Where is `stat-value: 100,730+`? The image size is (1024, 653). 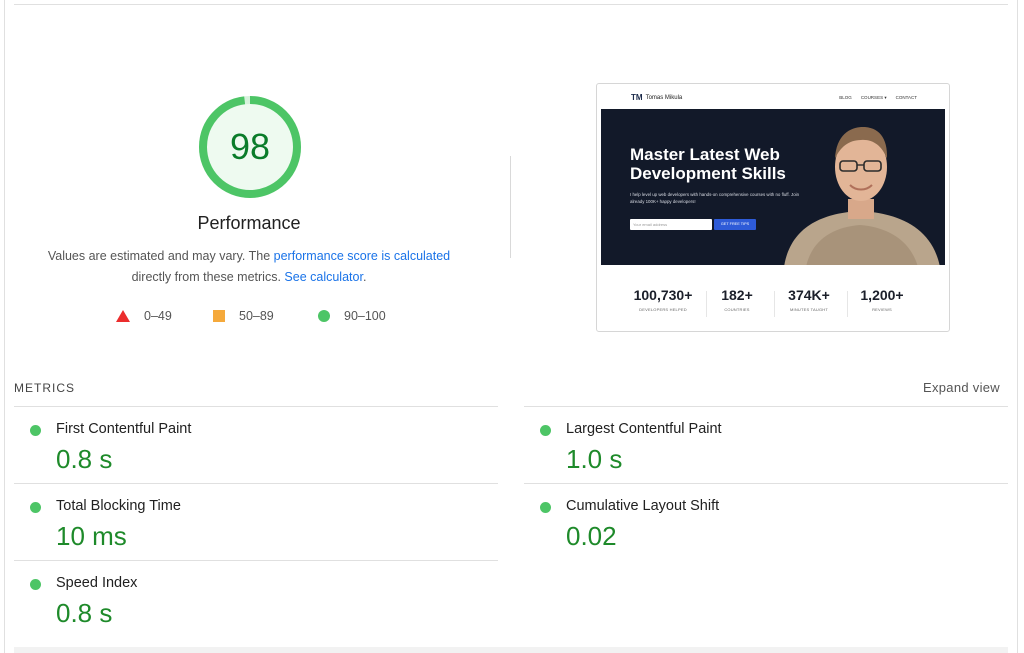 stat-value: 100,730+ is located at coordinates (663, 295).